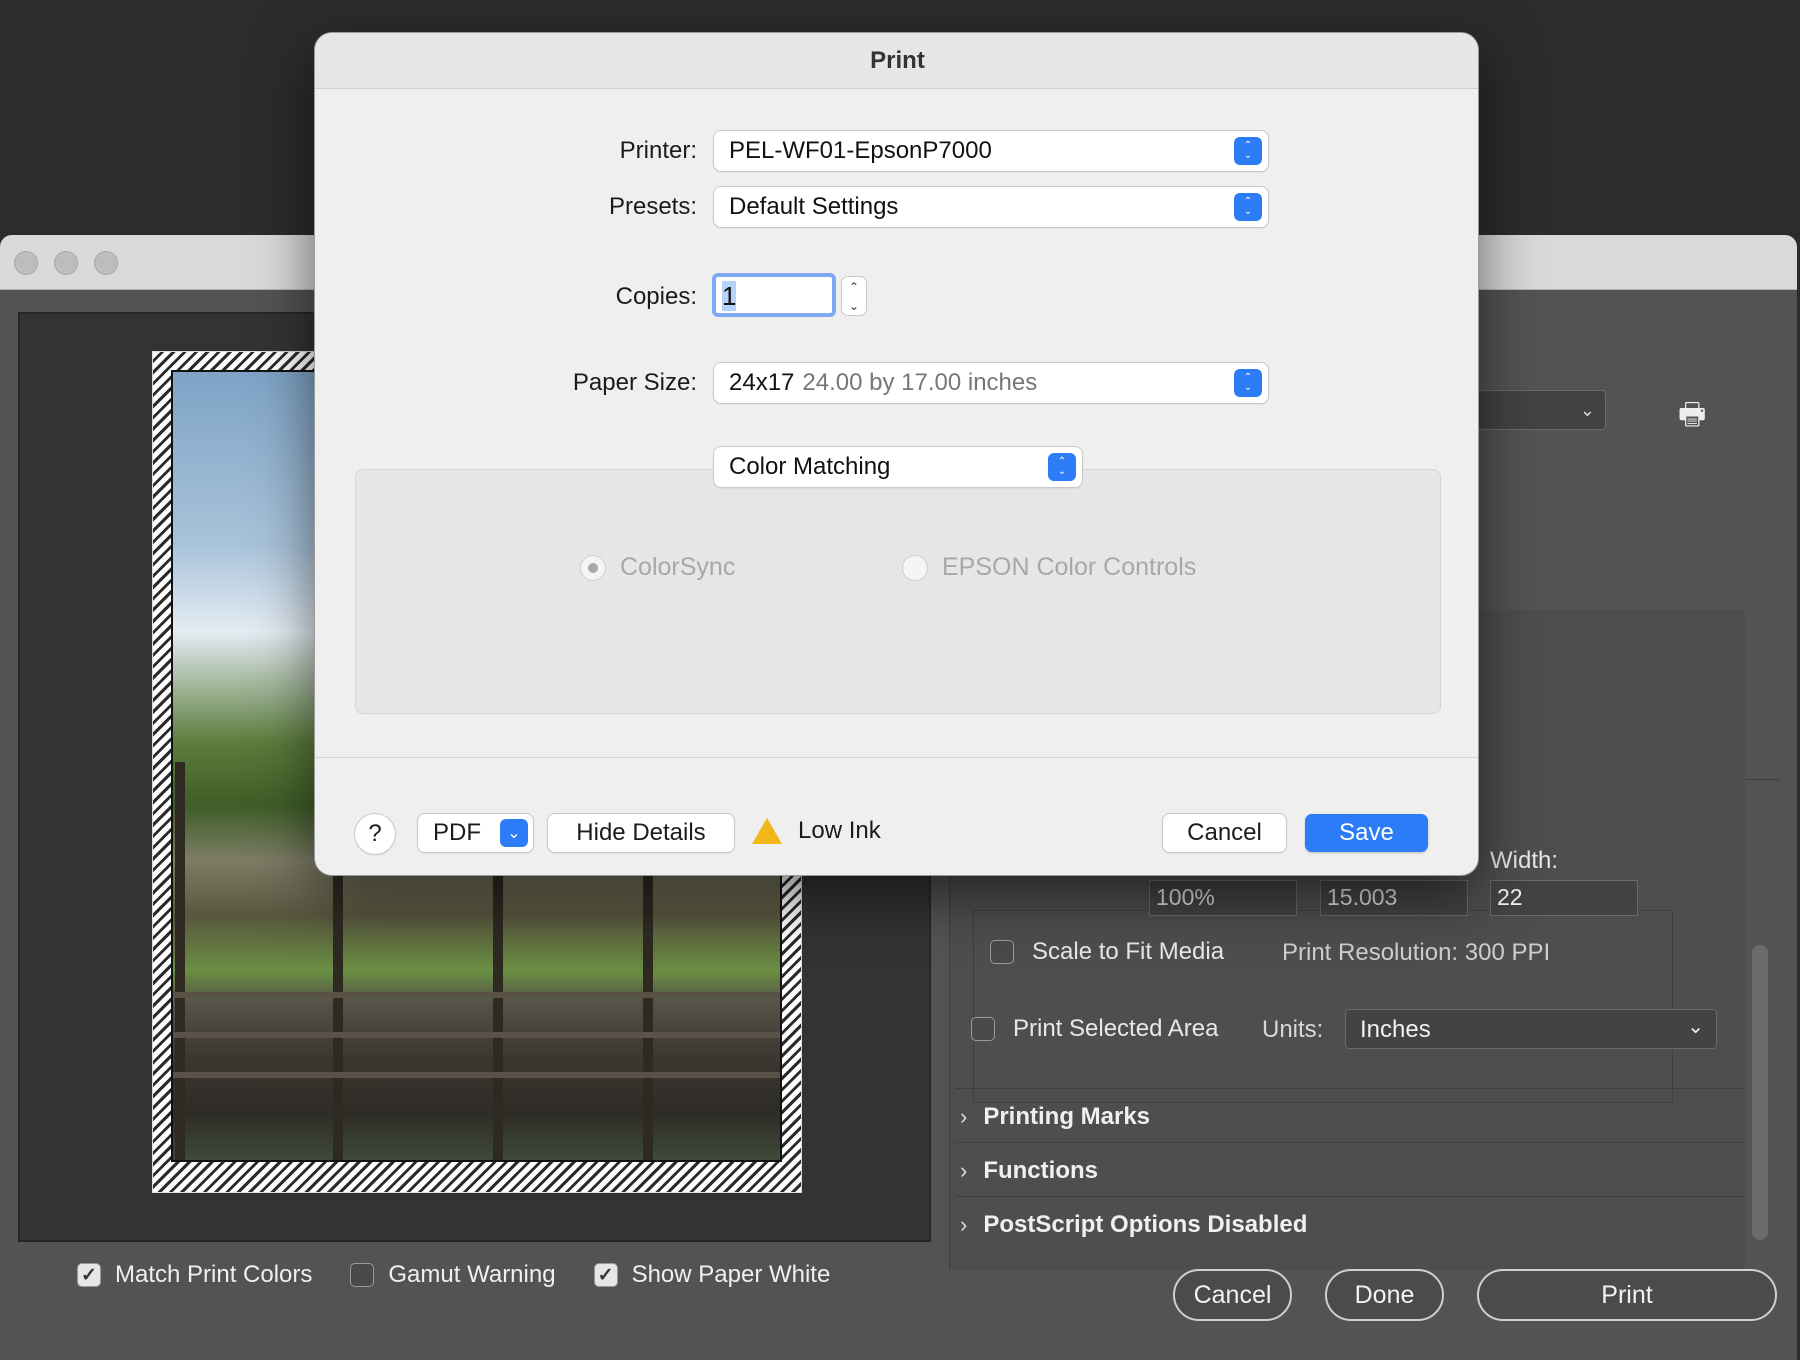 The height and width of the screenshot is (1360, 1800). I want to click on match-print-colors-label: Match Print Colors, so click(214, 1274).